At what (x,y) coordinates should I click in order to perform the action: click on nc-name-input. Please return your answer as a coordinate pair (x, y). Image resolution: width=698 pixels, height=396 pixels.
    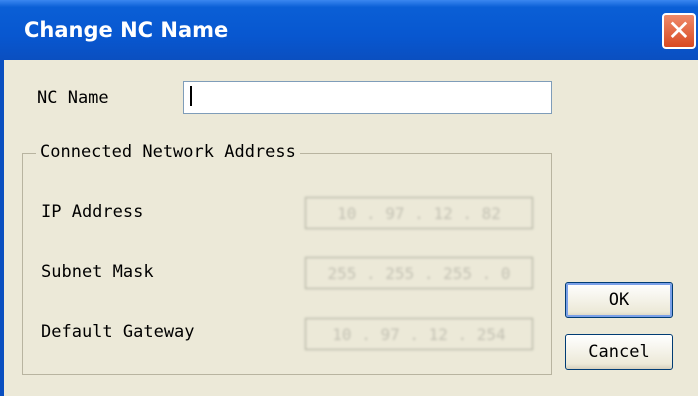
    Looking at the image, I should click on (367, 97).